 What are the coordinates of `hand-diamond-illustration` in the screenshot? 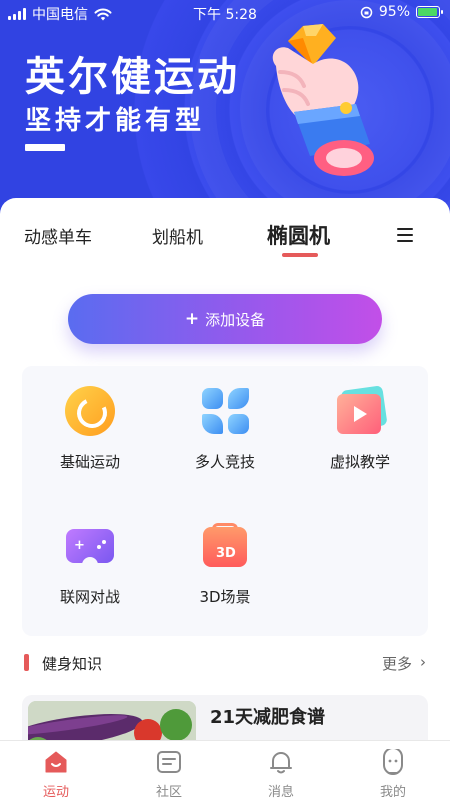 It's located at (323, 100).